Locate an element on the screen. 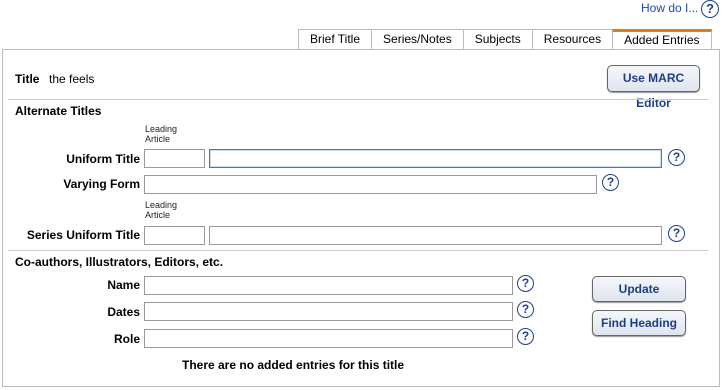 Image resolution: width=722 pixels, height=390 pixels. tab-added-entries: Added Entries is located at coordinates (662, 39).